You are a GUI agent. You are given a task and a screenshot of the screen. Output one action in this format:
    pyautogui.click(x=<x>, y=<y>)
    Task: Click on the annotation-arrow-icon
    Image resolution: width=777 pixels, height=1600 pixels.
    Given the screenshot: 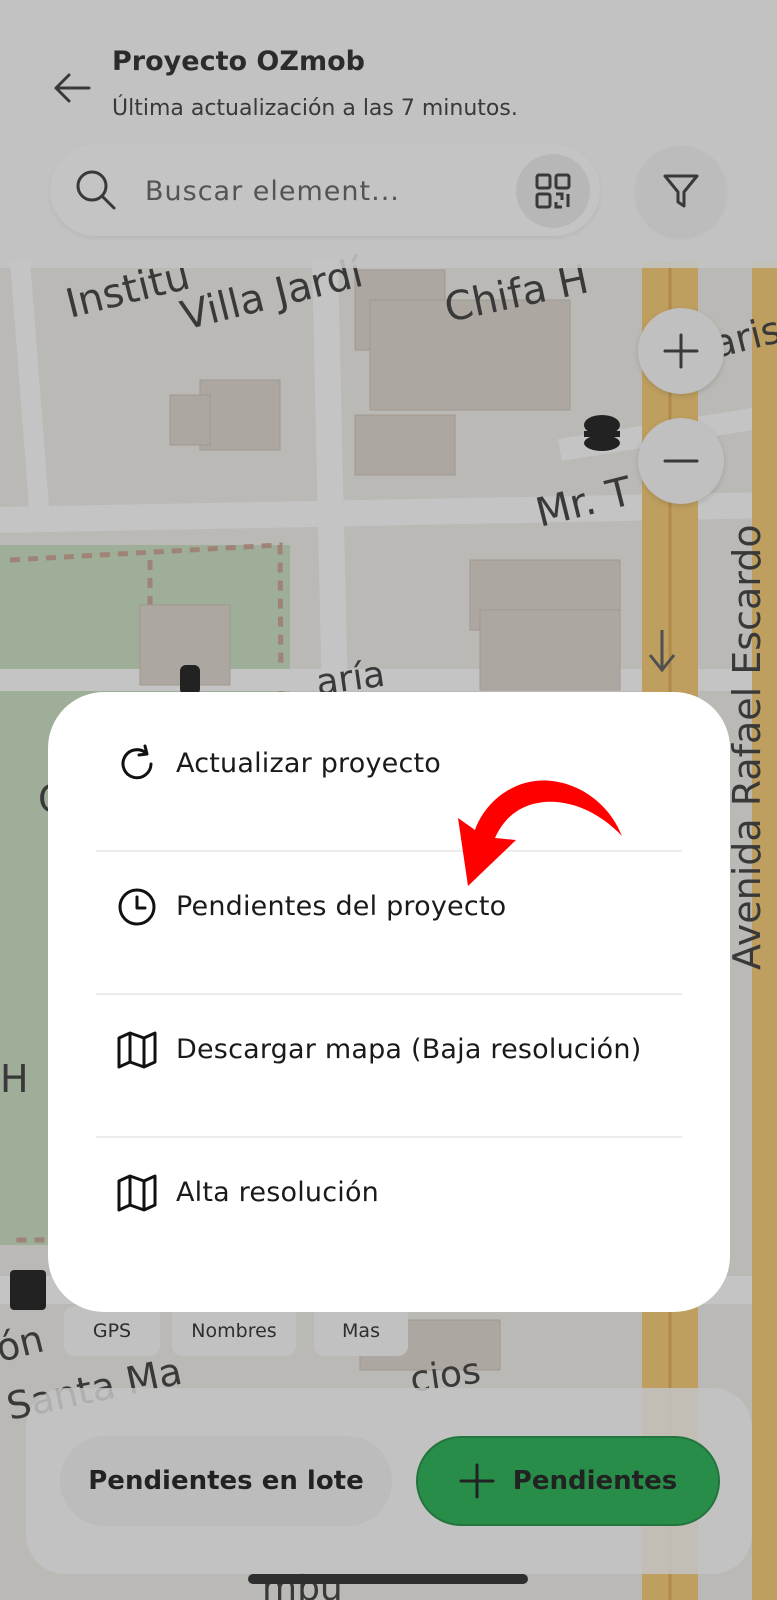 What is the action you would take?
    pyautogui.click(x=540, y=833)
    